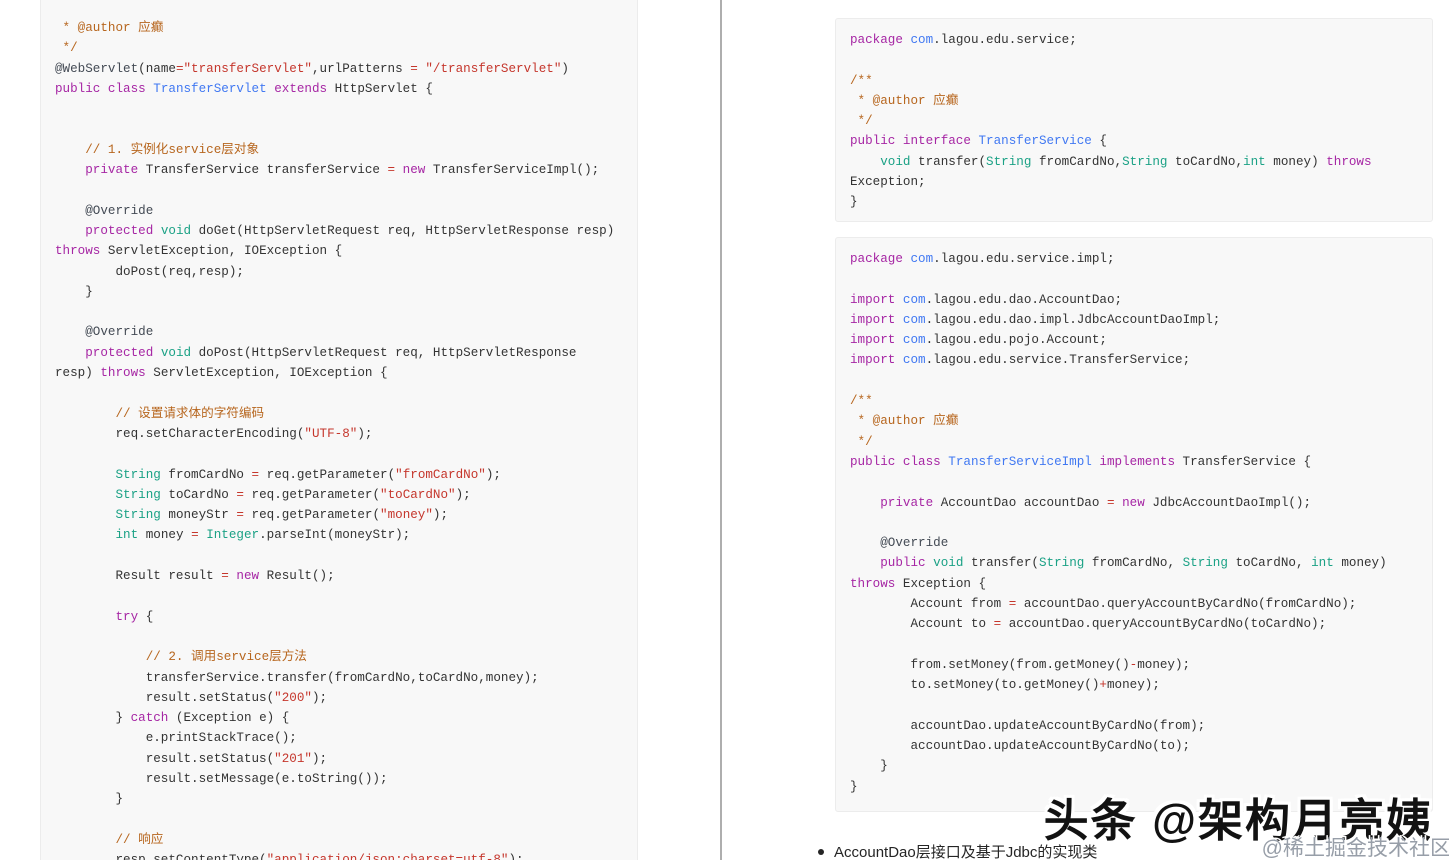 This screenshot has height=860, width=1449. Describe the element at coordinates (978, 340) in the screenshot. I see `code-line: import com.lagou.edu.pojo.Account;` at that location.